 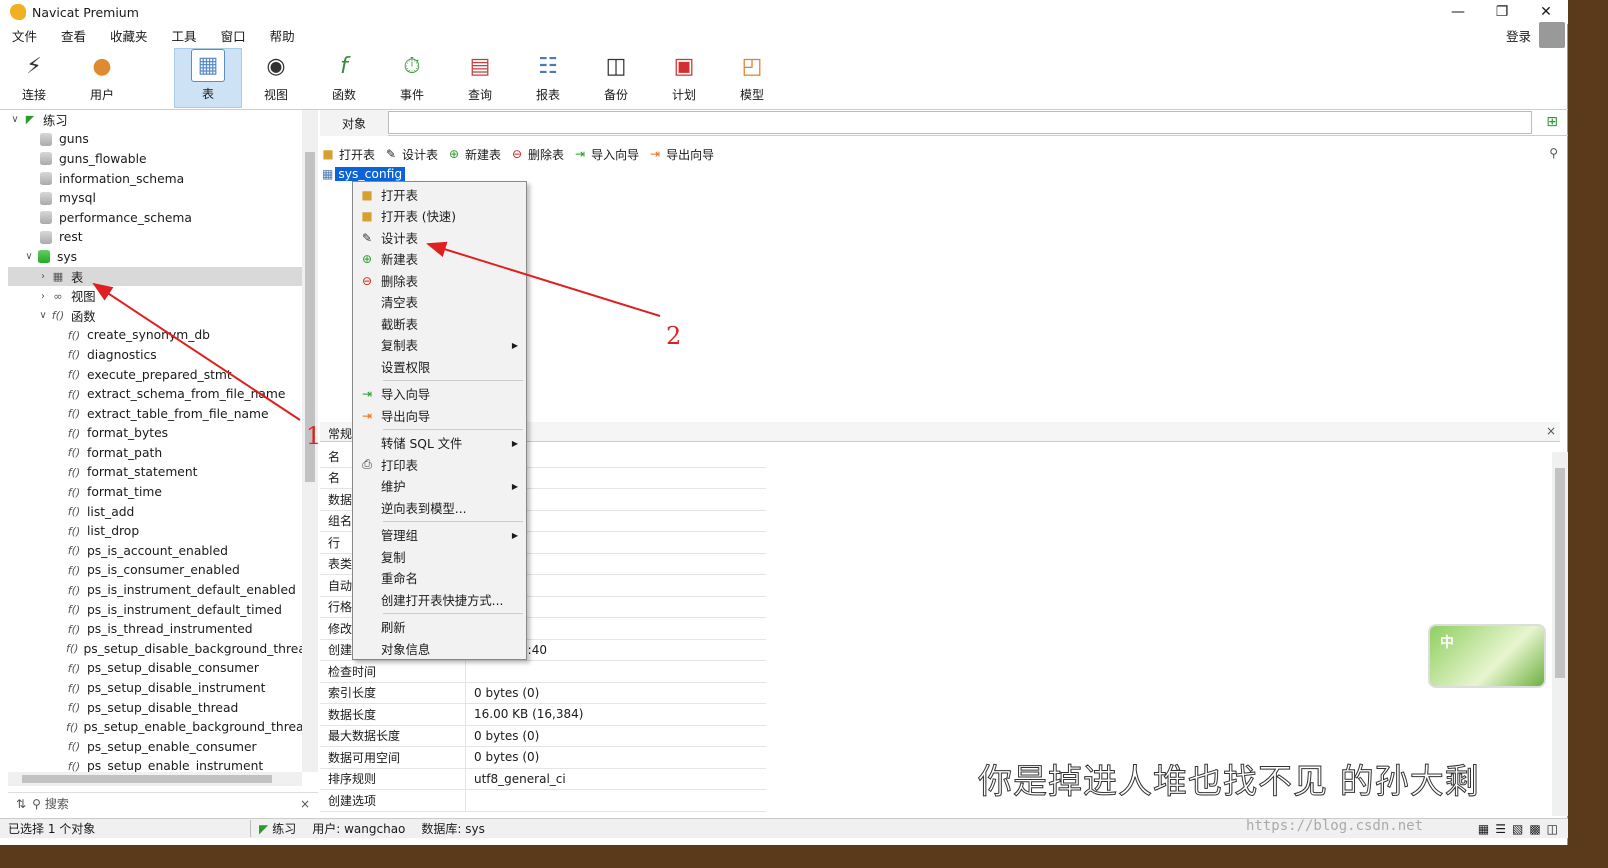 What do you see at coordinates (155, 764) in the screenshot?
I see `tree-function-item: f() ps_setup_enable_instrument` at bounding box center [155, 764].